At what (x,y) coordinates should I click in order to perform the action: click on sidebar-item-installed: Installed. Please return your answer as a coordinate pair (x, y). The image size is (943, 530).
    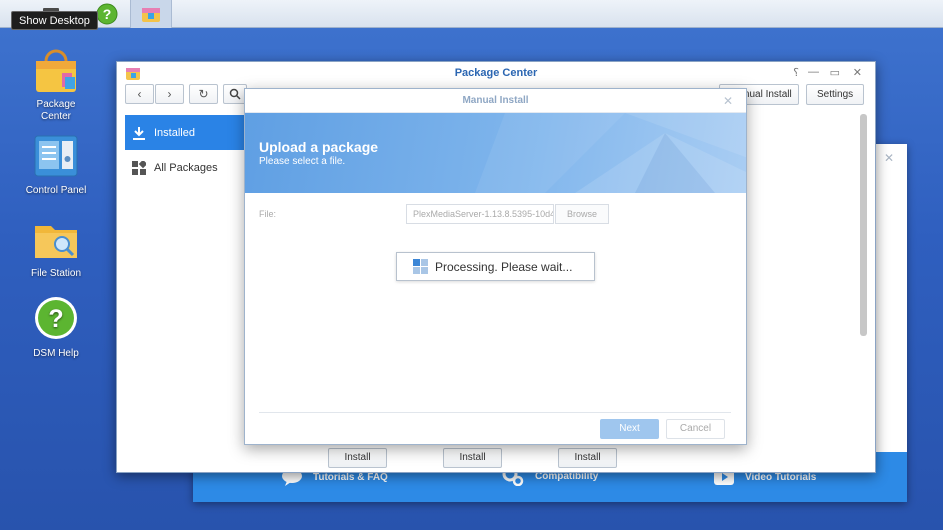
    Looking at the image, I should click on (189, 132).